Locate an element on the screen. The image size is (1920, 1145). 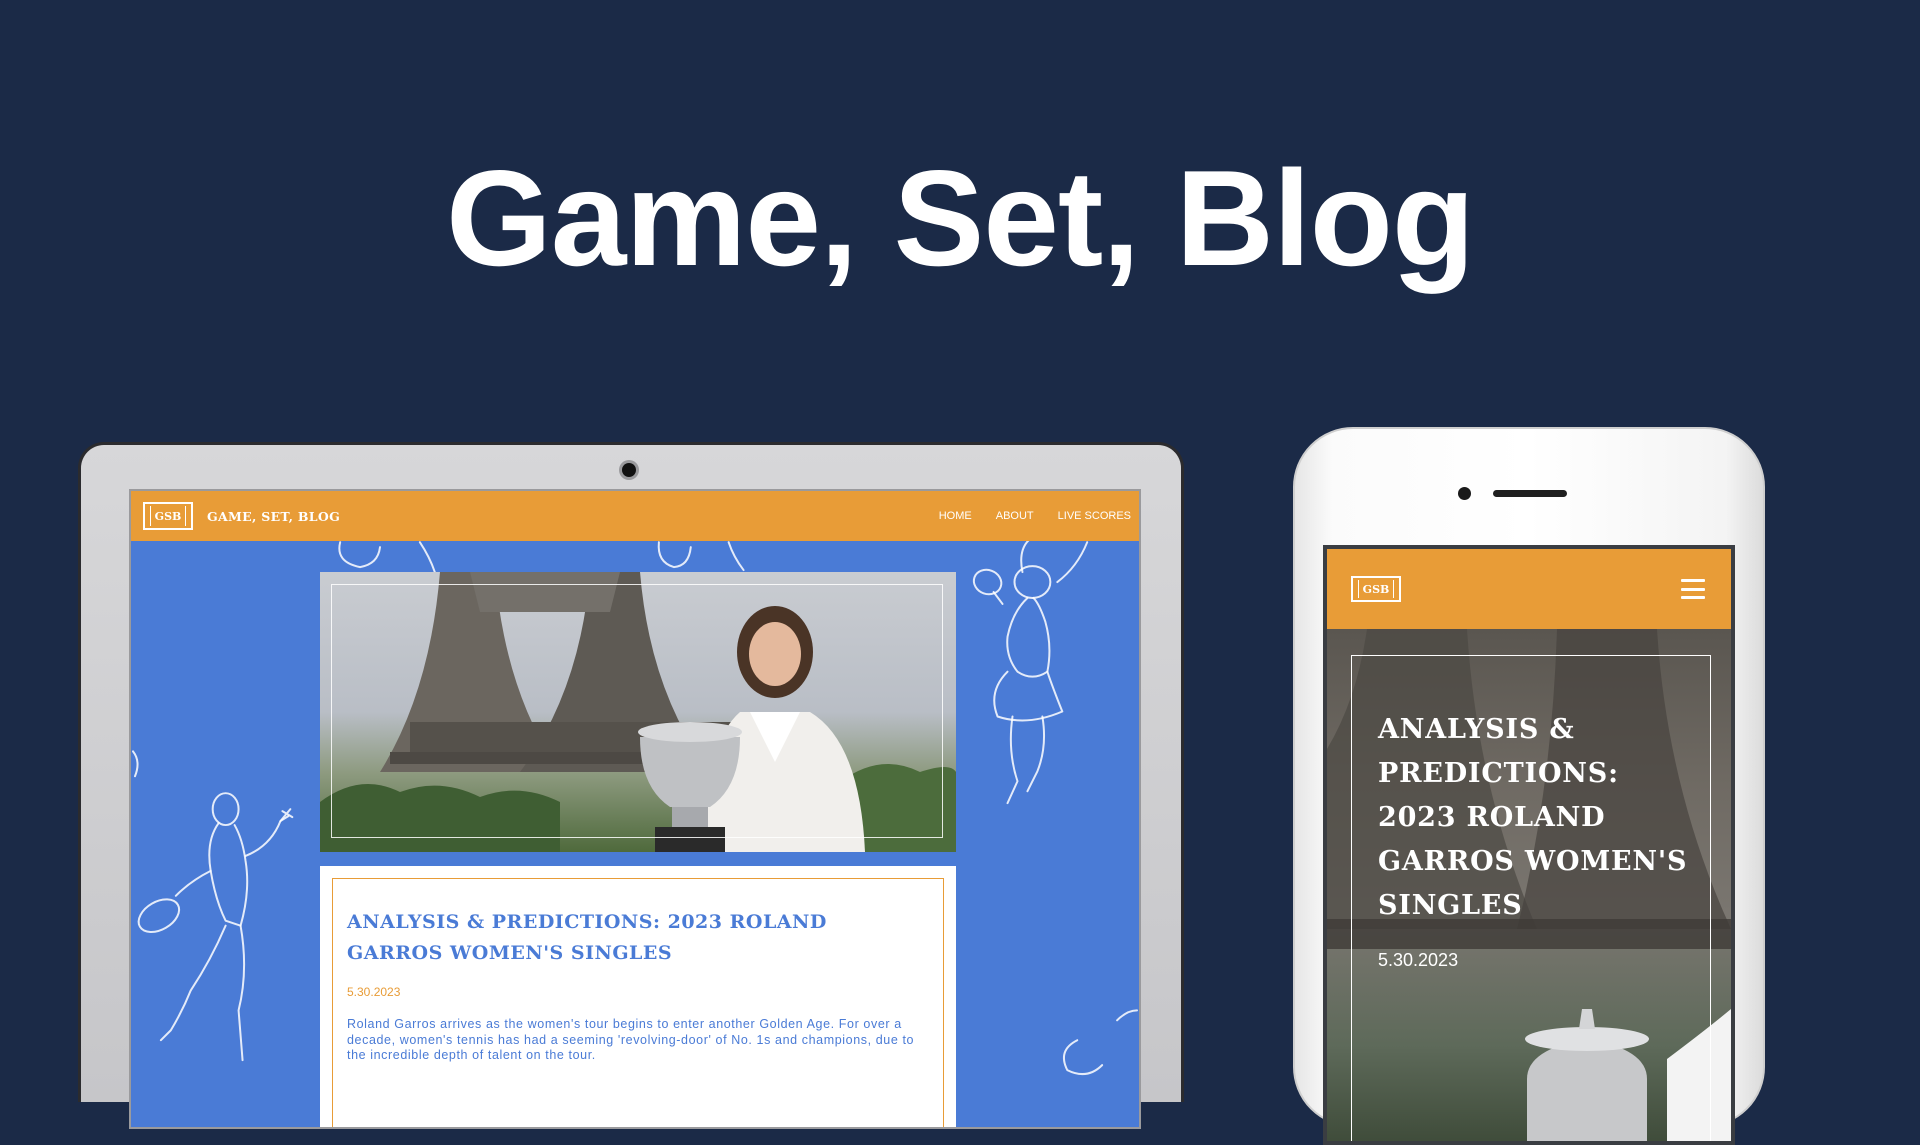
left-player-illustration is located at coordinates (215, 927).